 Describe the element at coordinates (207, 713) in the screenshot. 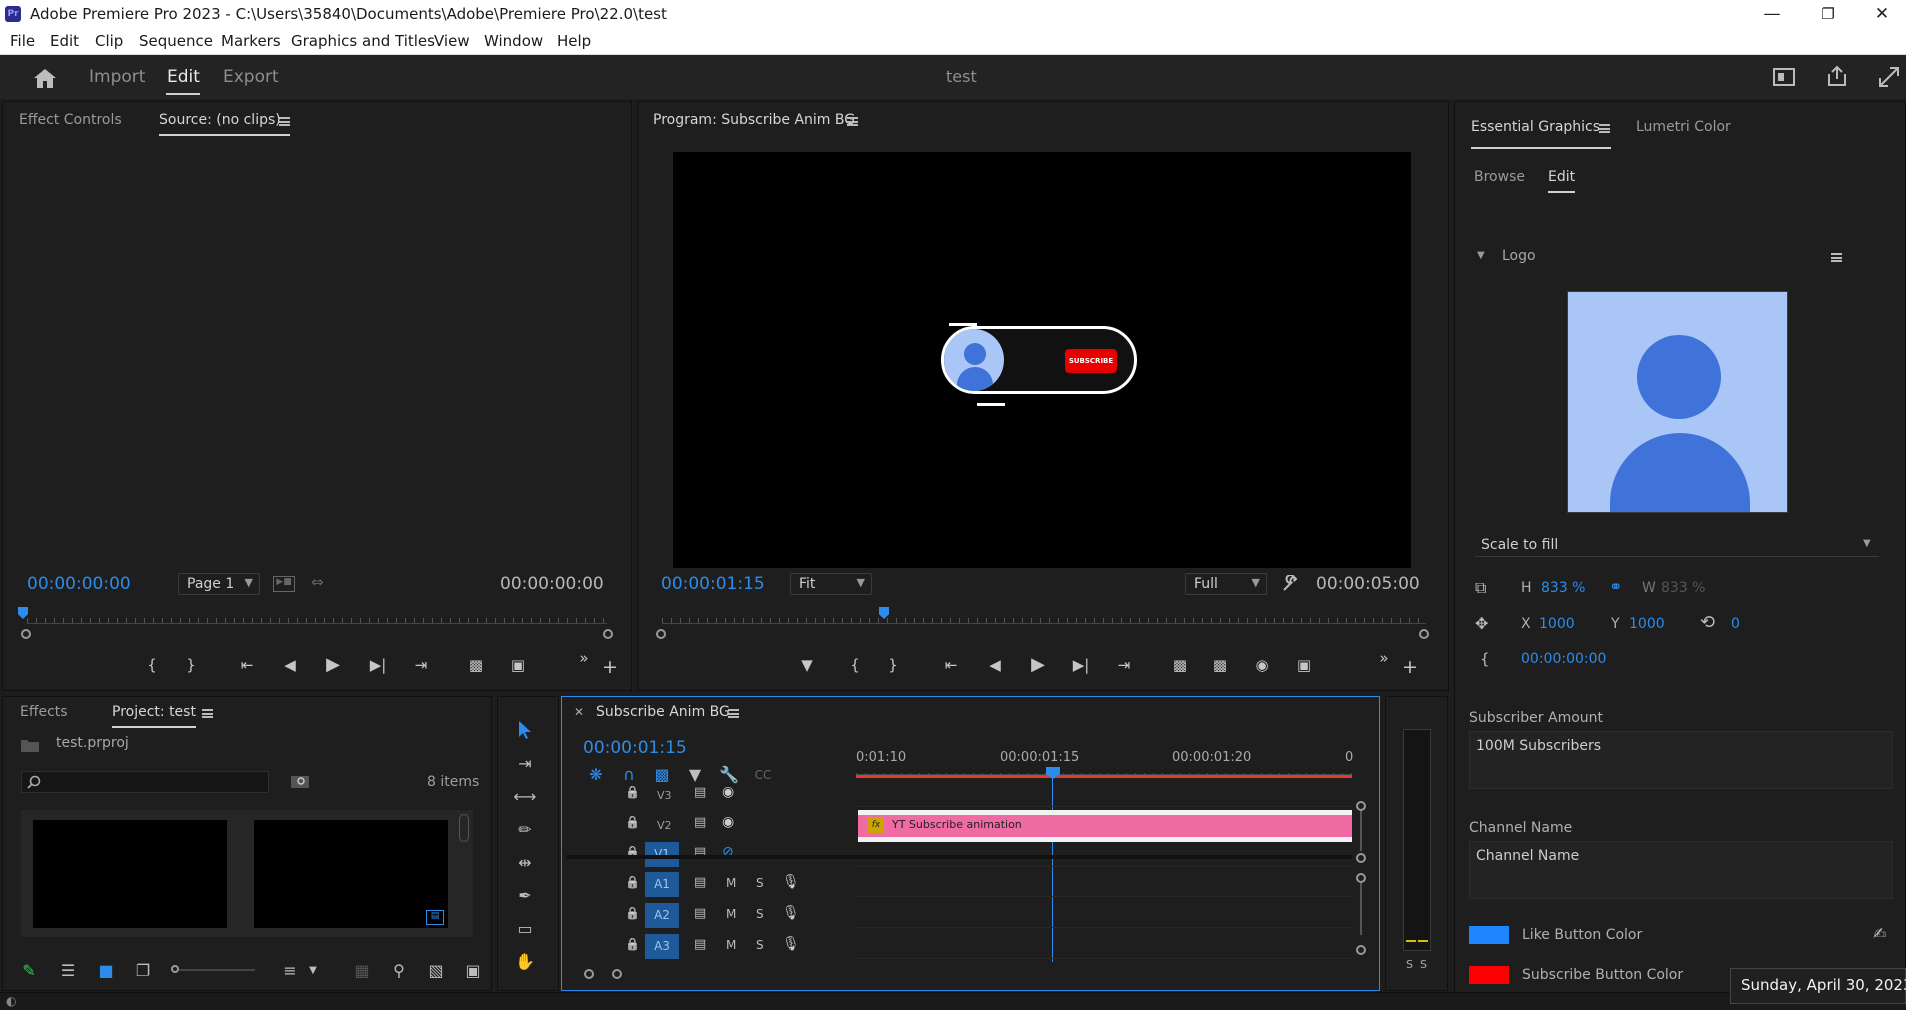

I see `project-panel-menu-icon` at that location.